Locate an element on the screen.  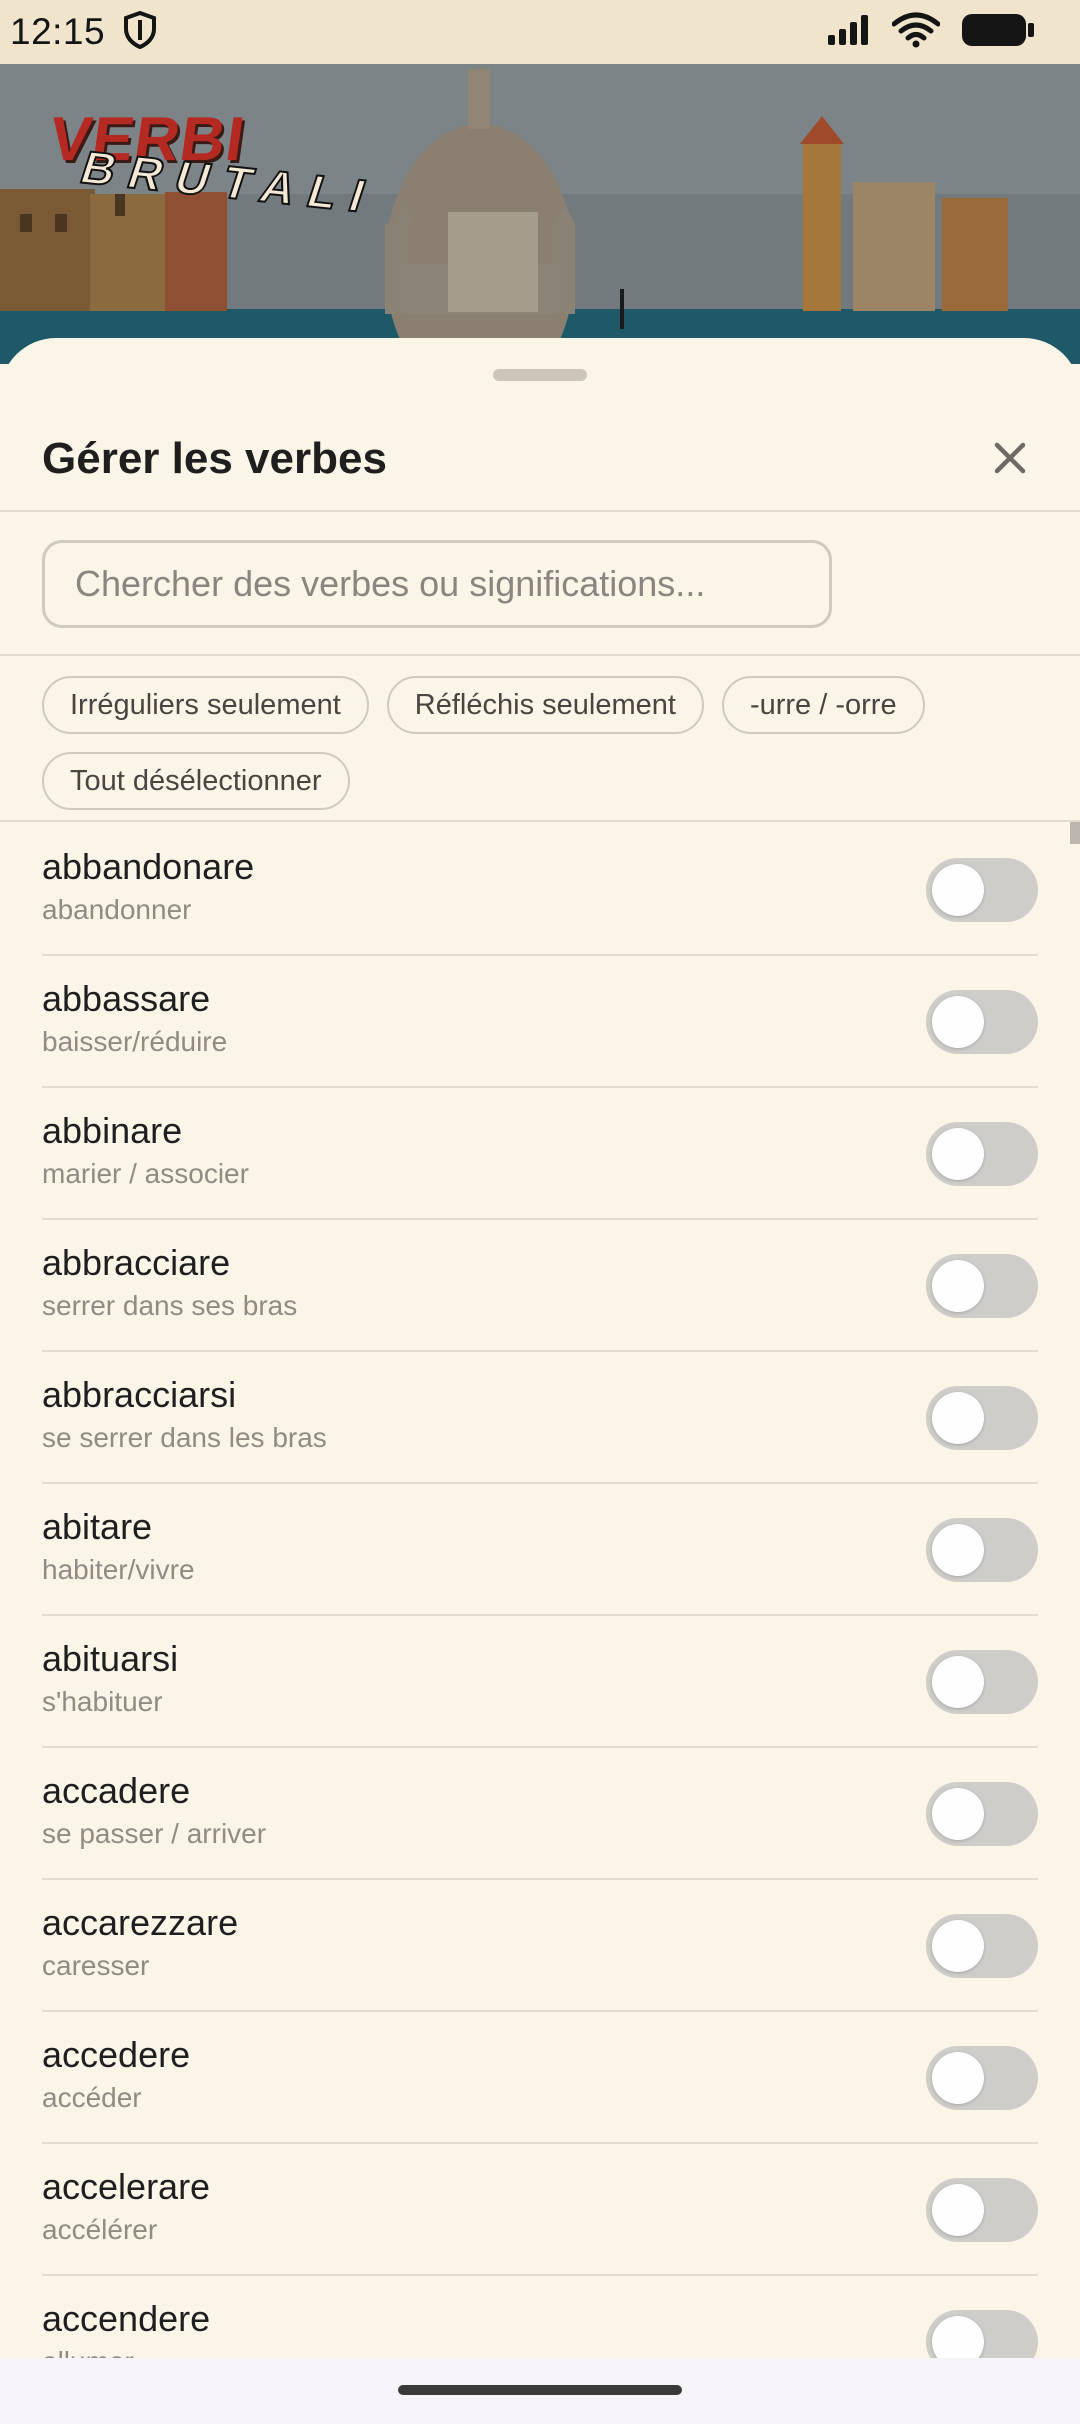
filter-urre-orre-chip: -urre / -orre is located at coordinates (823, 705).